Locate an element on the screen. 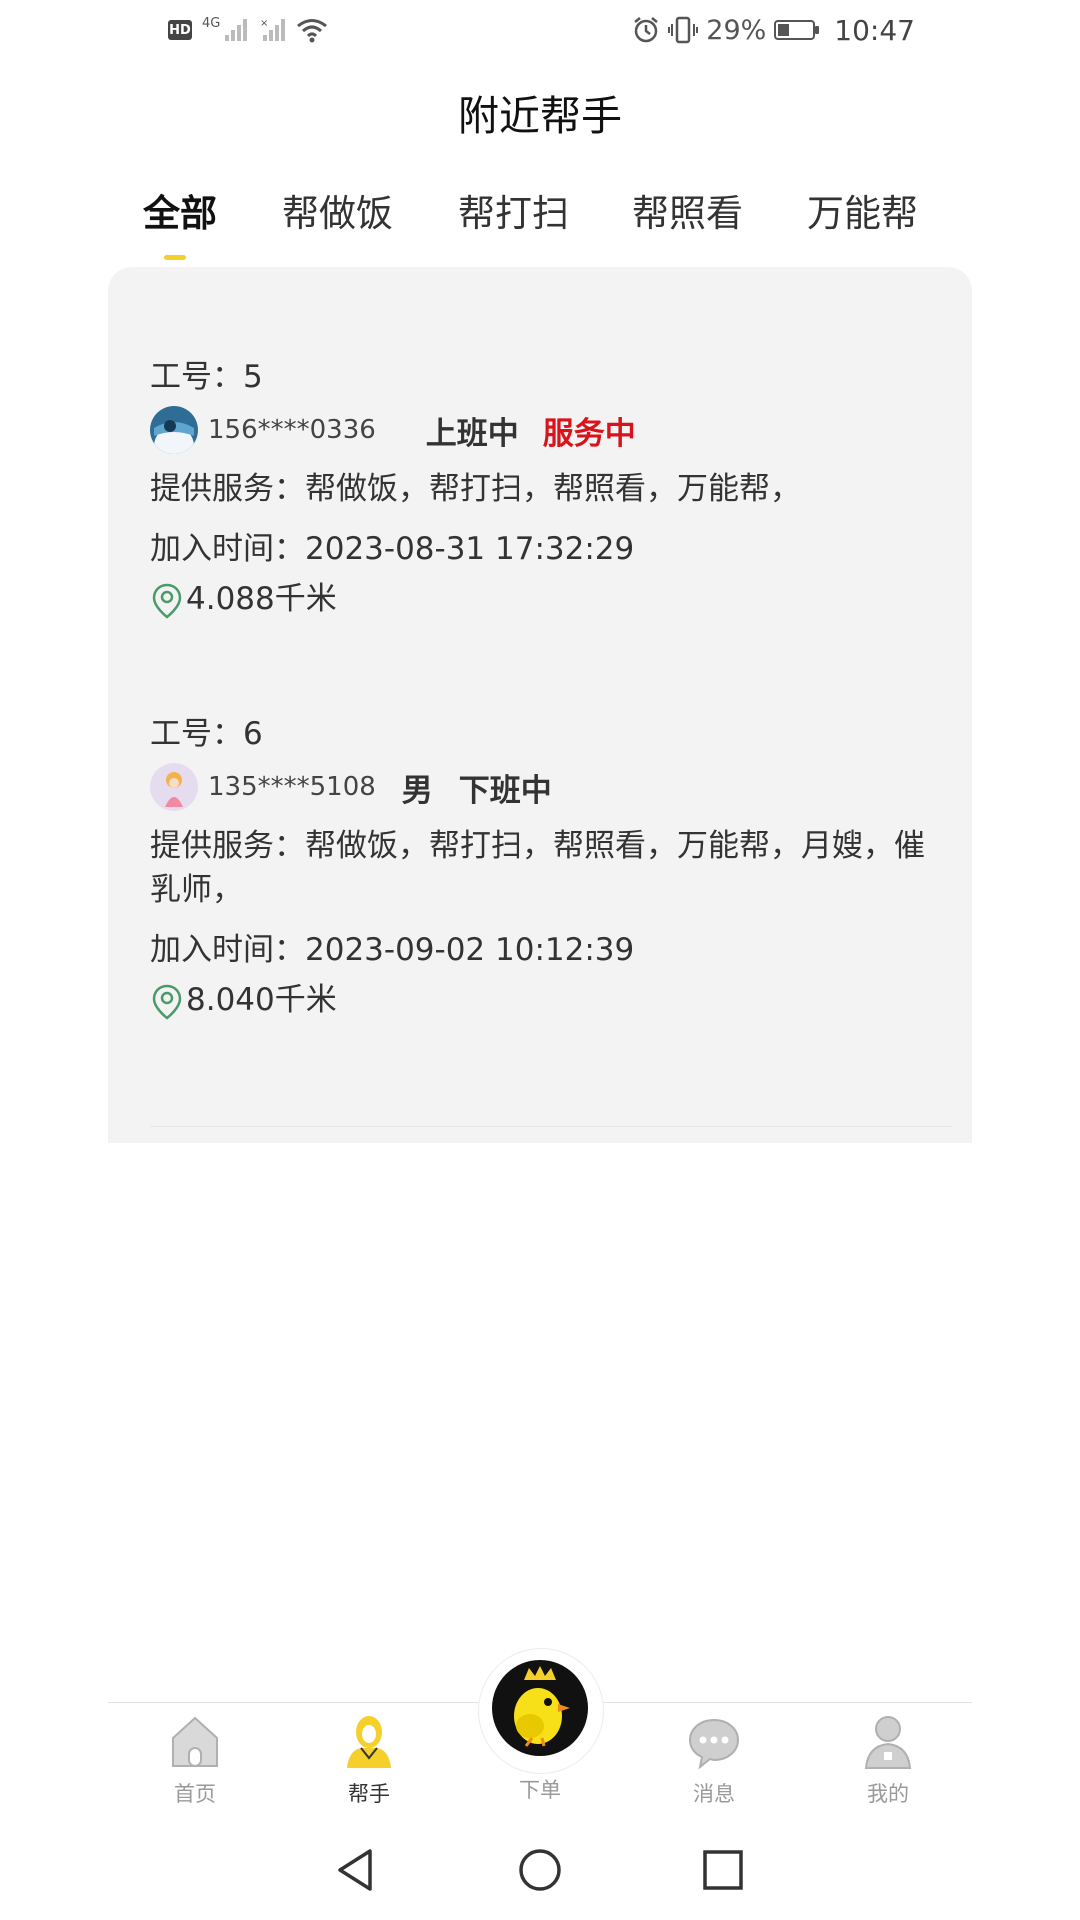 The height and width of the screenshot is (1920, 1080). nav-messages: 消息 is located at coordinates (714, 1760).